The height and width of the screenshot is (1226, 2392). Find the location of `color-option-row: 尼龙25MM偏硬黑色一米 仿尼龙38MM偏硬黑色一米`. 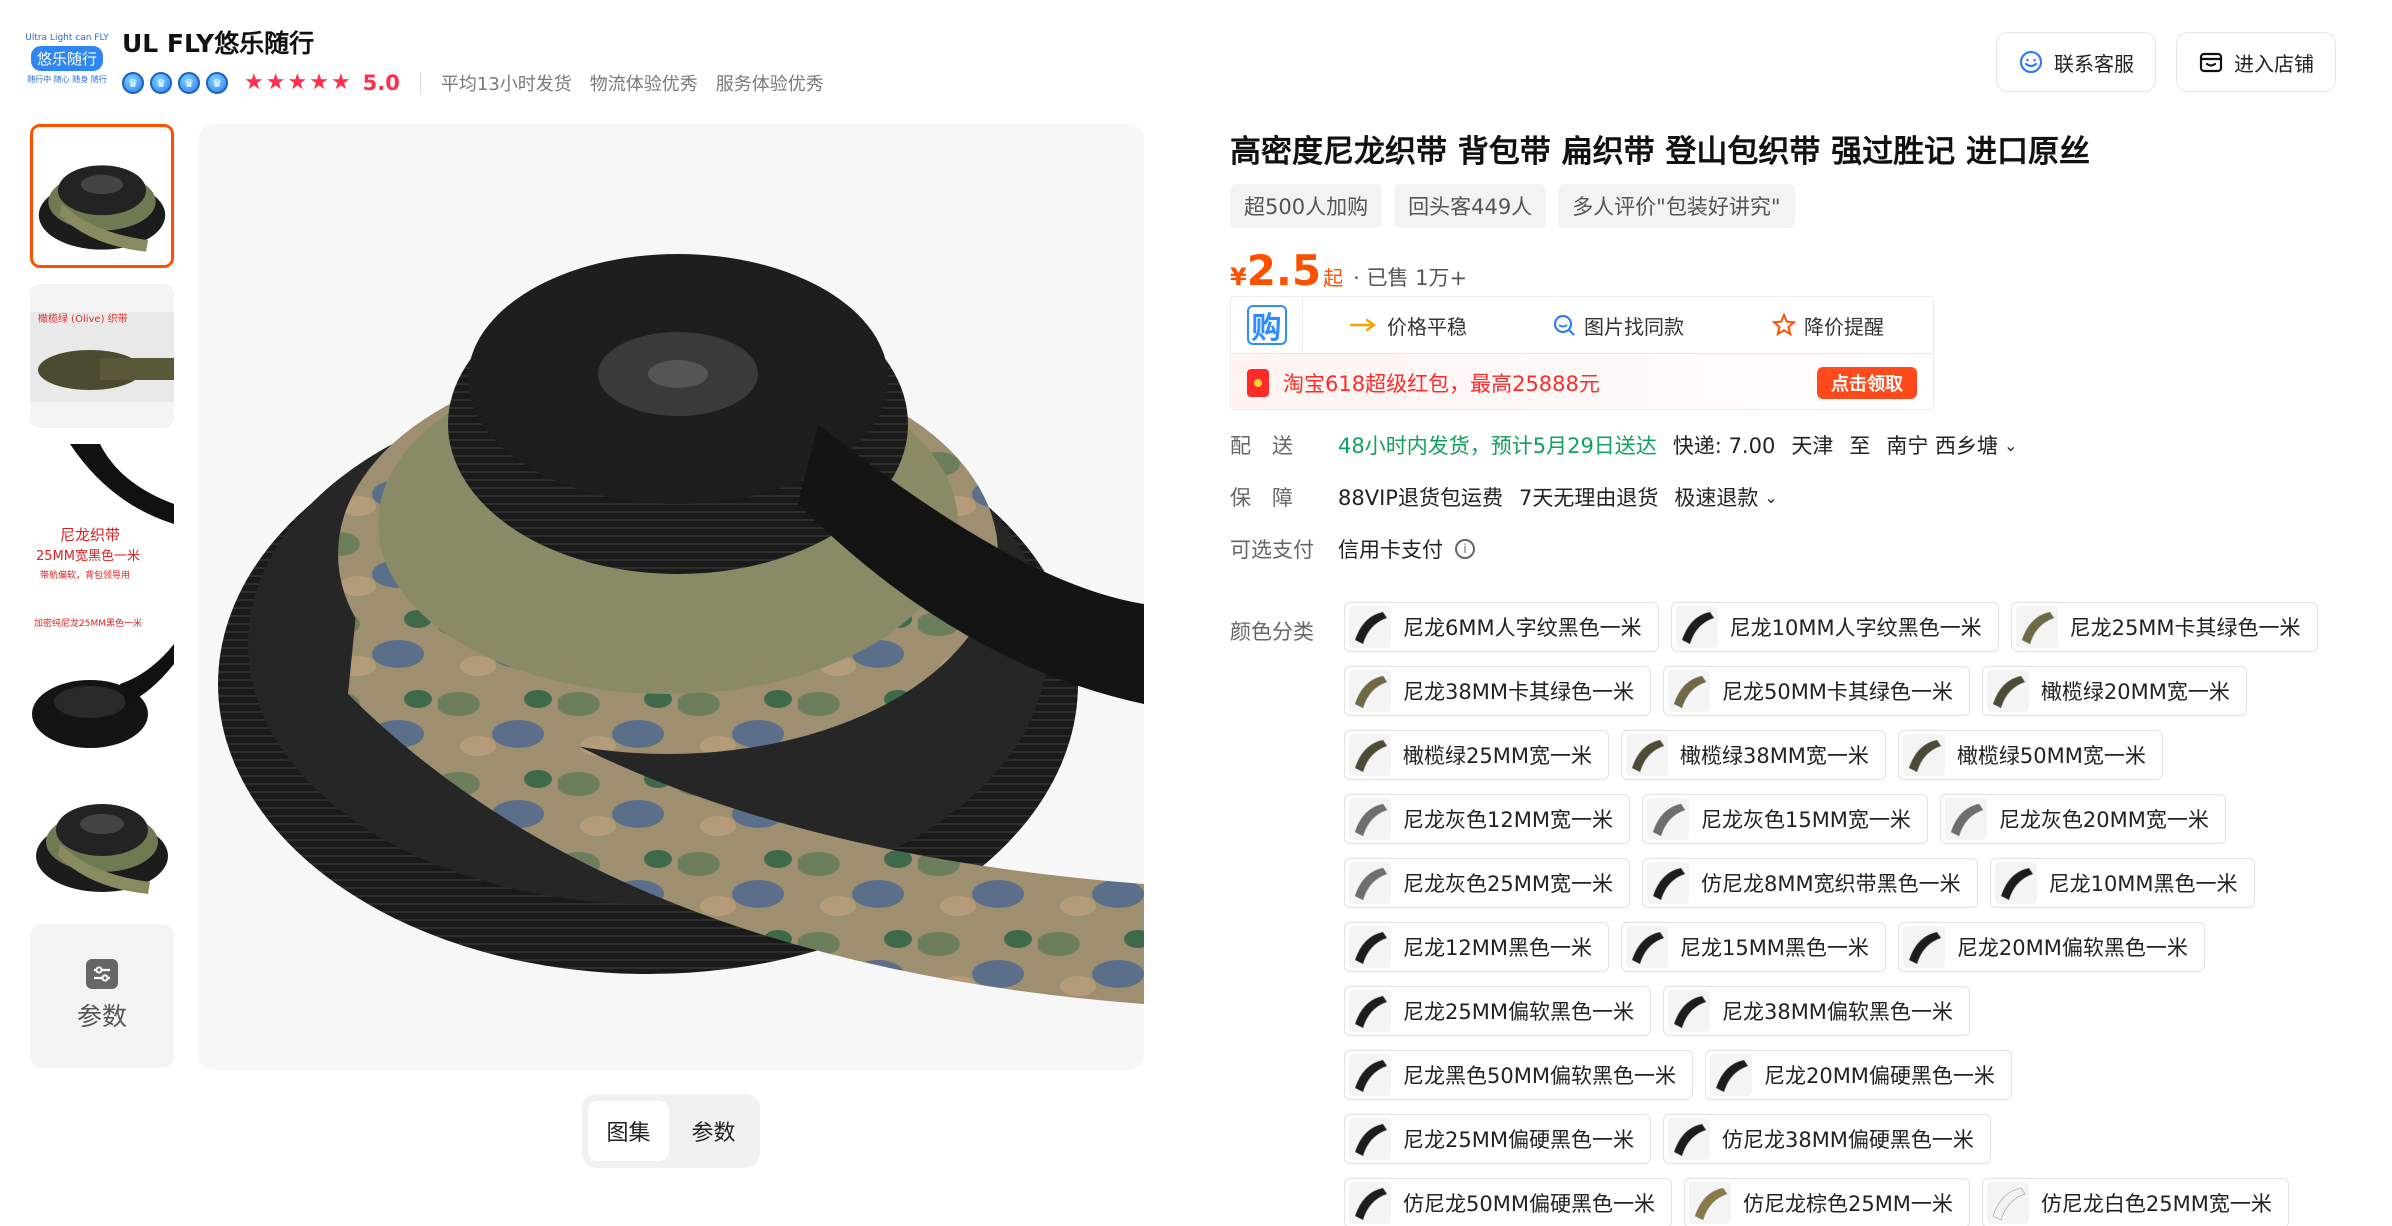

color-option-row: 尼龙25MM偏硬黑色一米 仿尼龙38MM偏硬黑色一米 is located at coordinates (1849, 1139).